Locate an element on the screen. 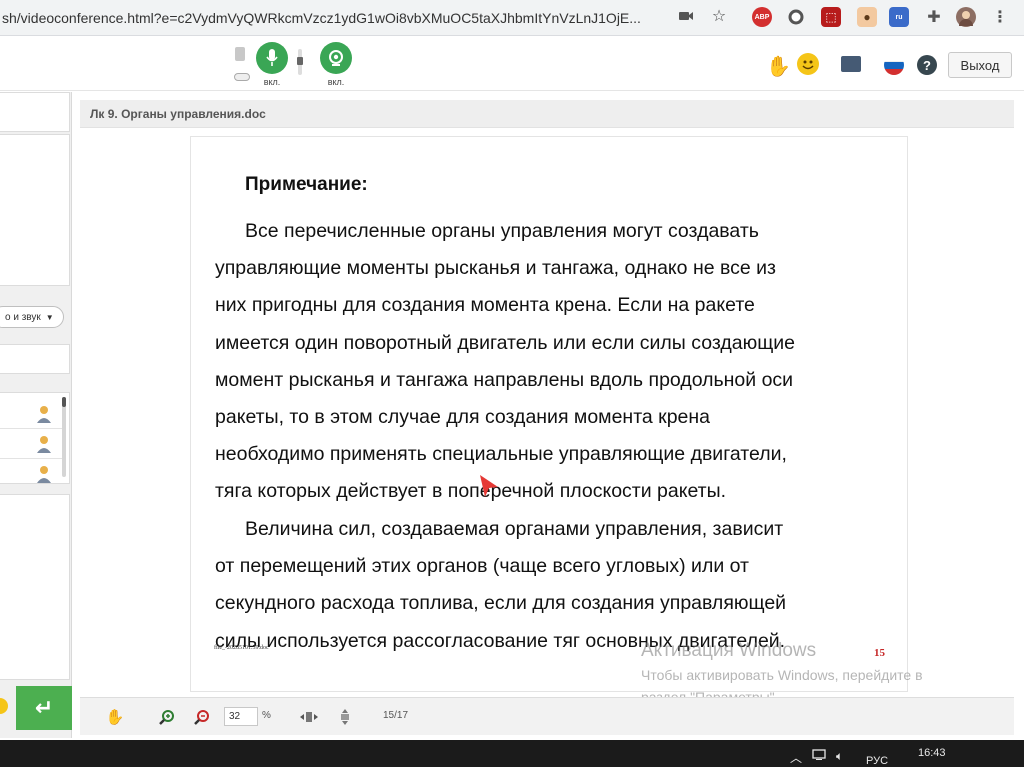  participants-sidebar: о и звук ▼ ↵ is located at coordinates (36, 415).